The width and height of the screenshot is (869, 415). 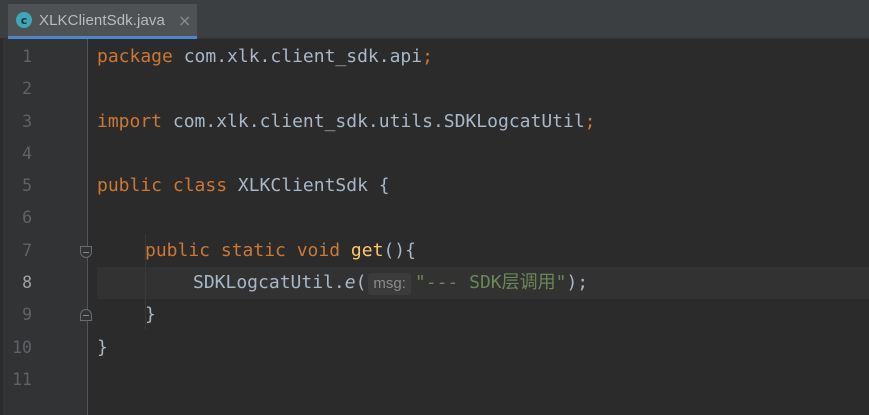 I want to click on file-tab-label: XLKClientSdk.java, so click(x=102, y=20).